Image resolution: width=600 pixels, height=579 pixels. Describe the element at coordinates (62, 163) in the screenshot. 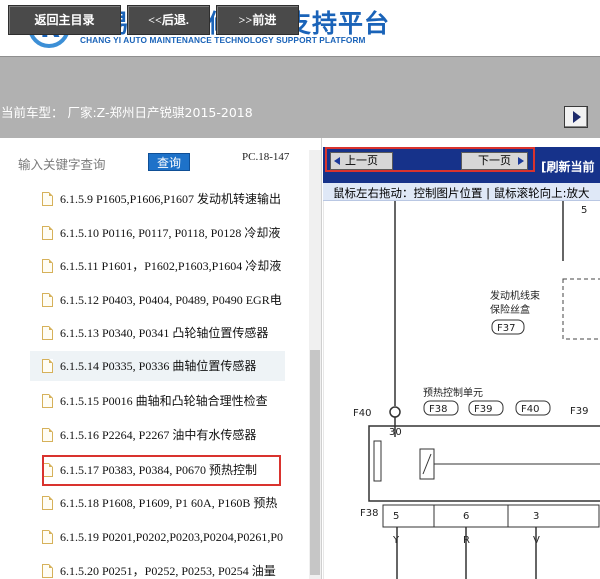

I see `search-label: 输入关键字查询` at that location.